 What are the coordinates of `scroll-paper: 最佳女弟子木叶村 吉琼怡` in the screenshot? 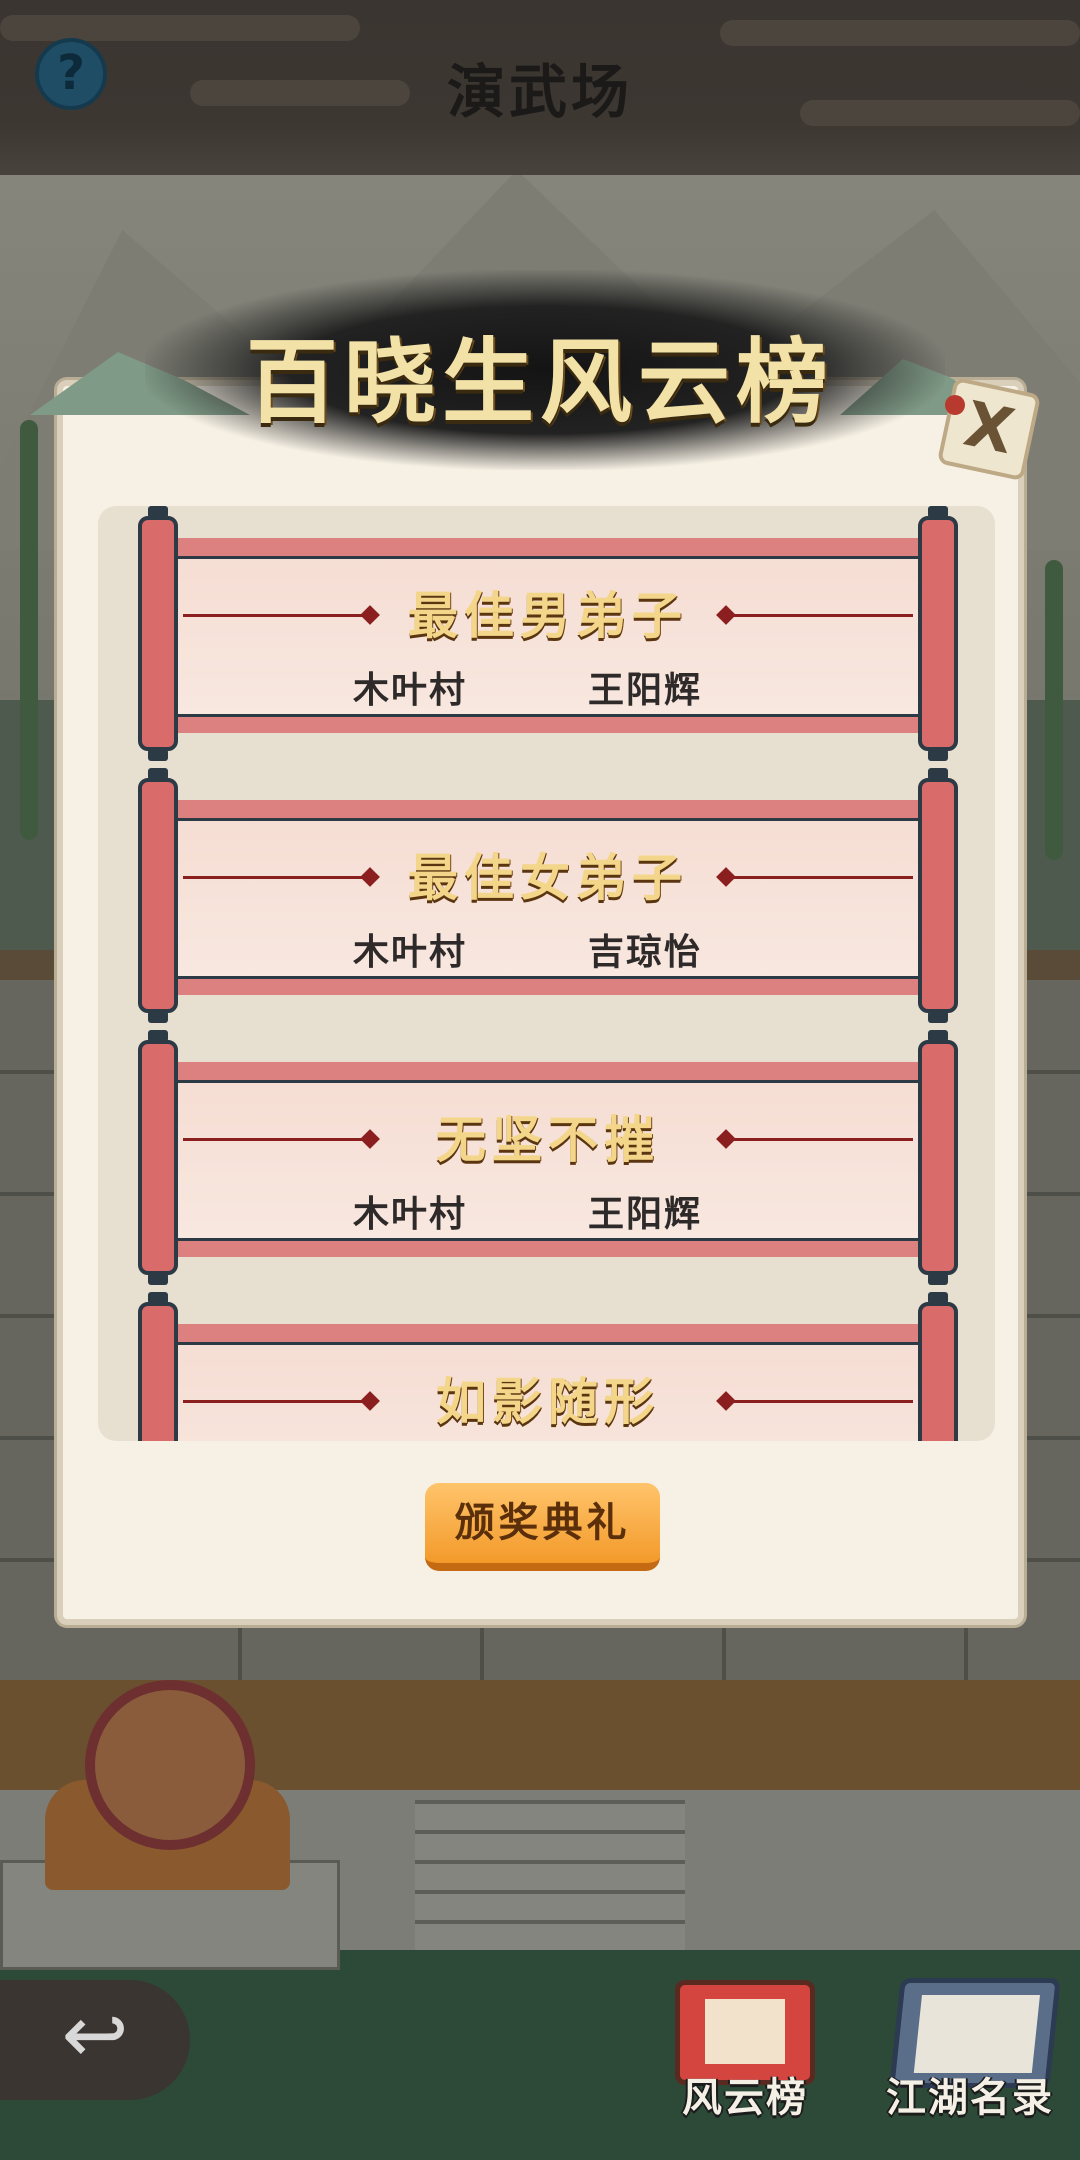 It's located at (548, 897).